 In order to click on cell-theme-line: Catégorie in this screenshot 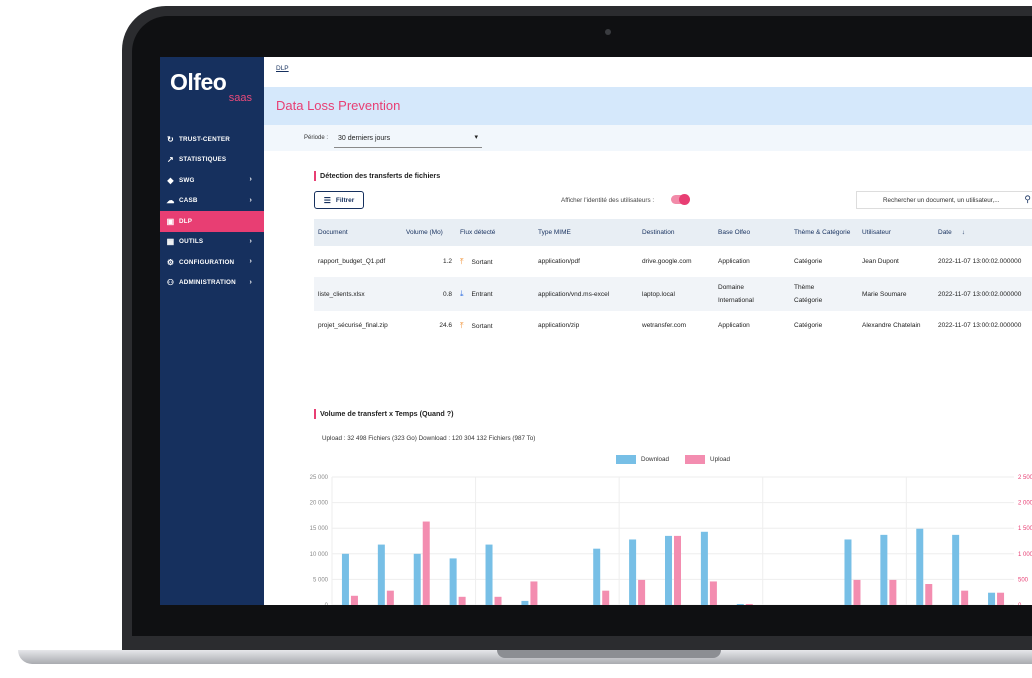, I will do `click(808, 300)`.